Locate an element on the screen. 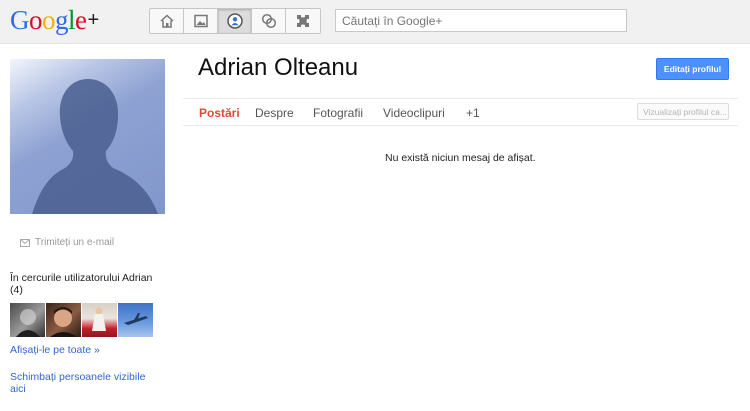 The width and height of the screenshot is (750, 411). logo-letter: g is located at coordinates (62, 20).